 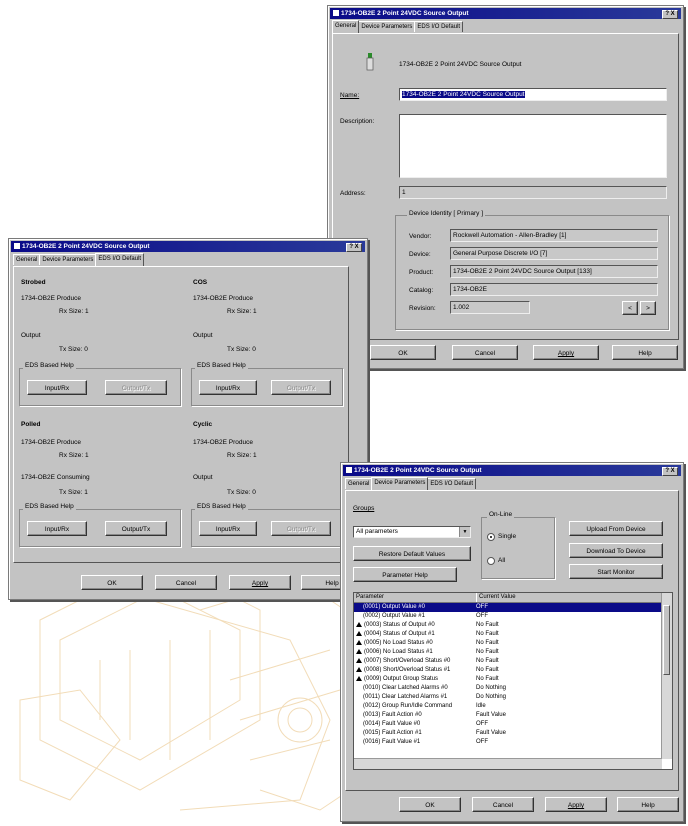 What do you see at coordinates (616, 528) in the screenshot?
I see `upload-from-device-button: Upload From Device` at bounding box center [616, 528].